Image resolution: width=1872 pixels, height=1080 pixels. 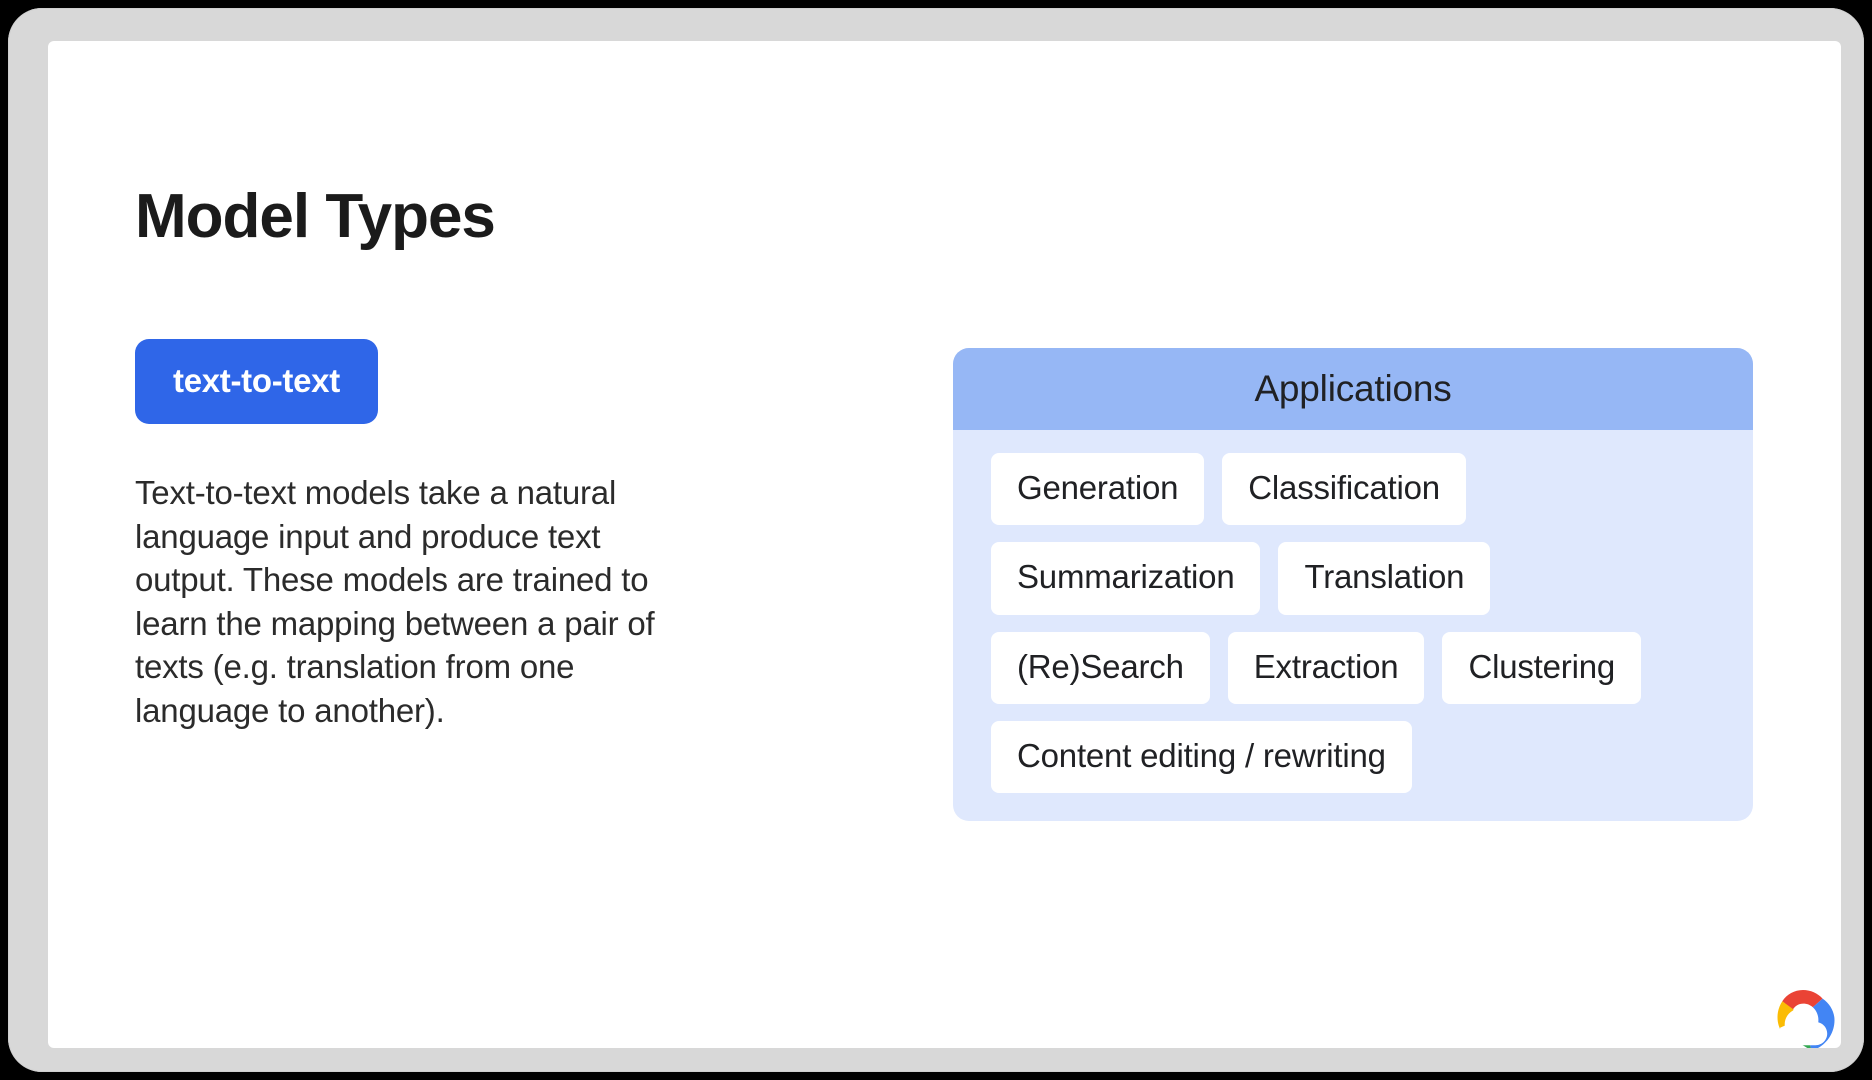 What do you see at coordinates (1201, 757) in the screenshot?
I see `application-chip: Content editing / rewriting` at bounding box center [1201, 757].